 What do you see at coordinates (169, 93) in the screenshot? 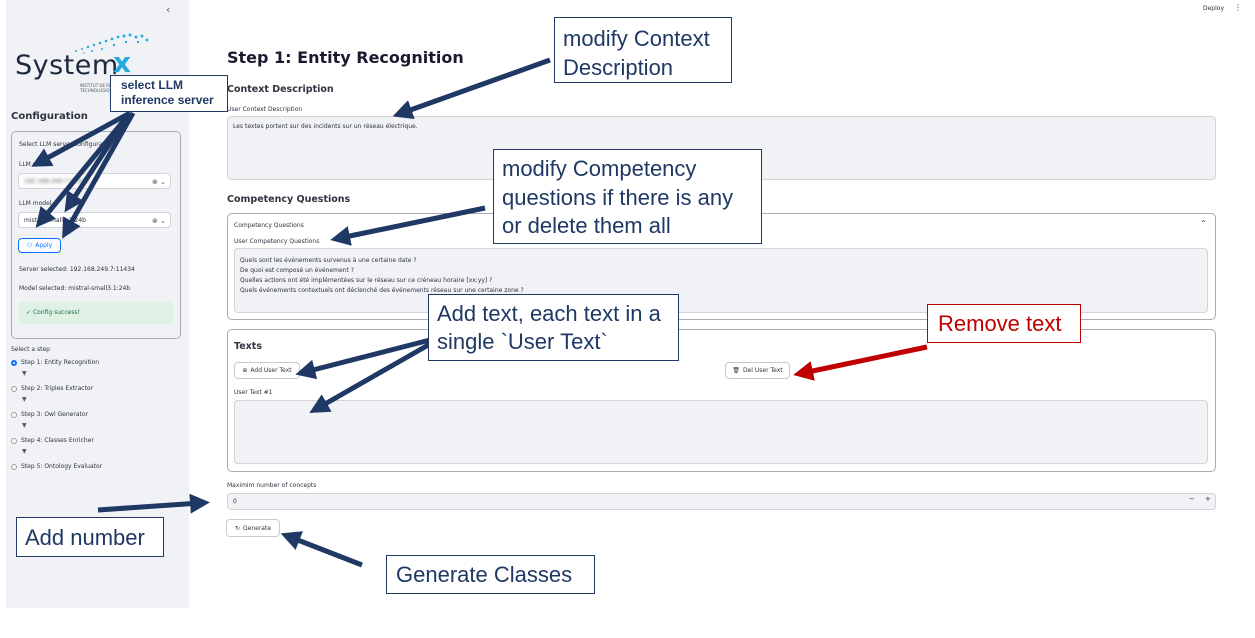
I see `annotation-llm: select LLM inference server` at bounding box center [169, 93].